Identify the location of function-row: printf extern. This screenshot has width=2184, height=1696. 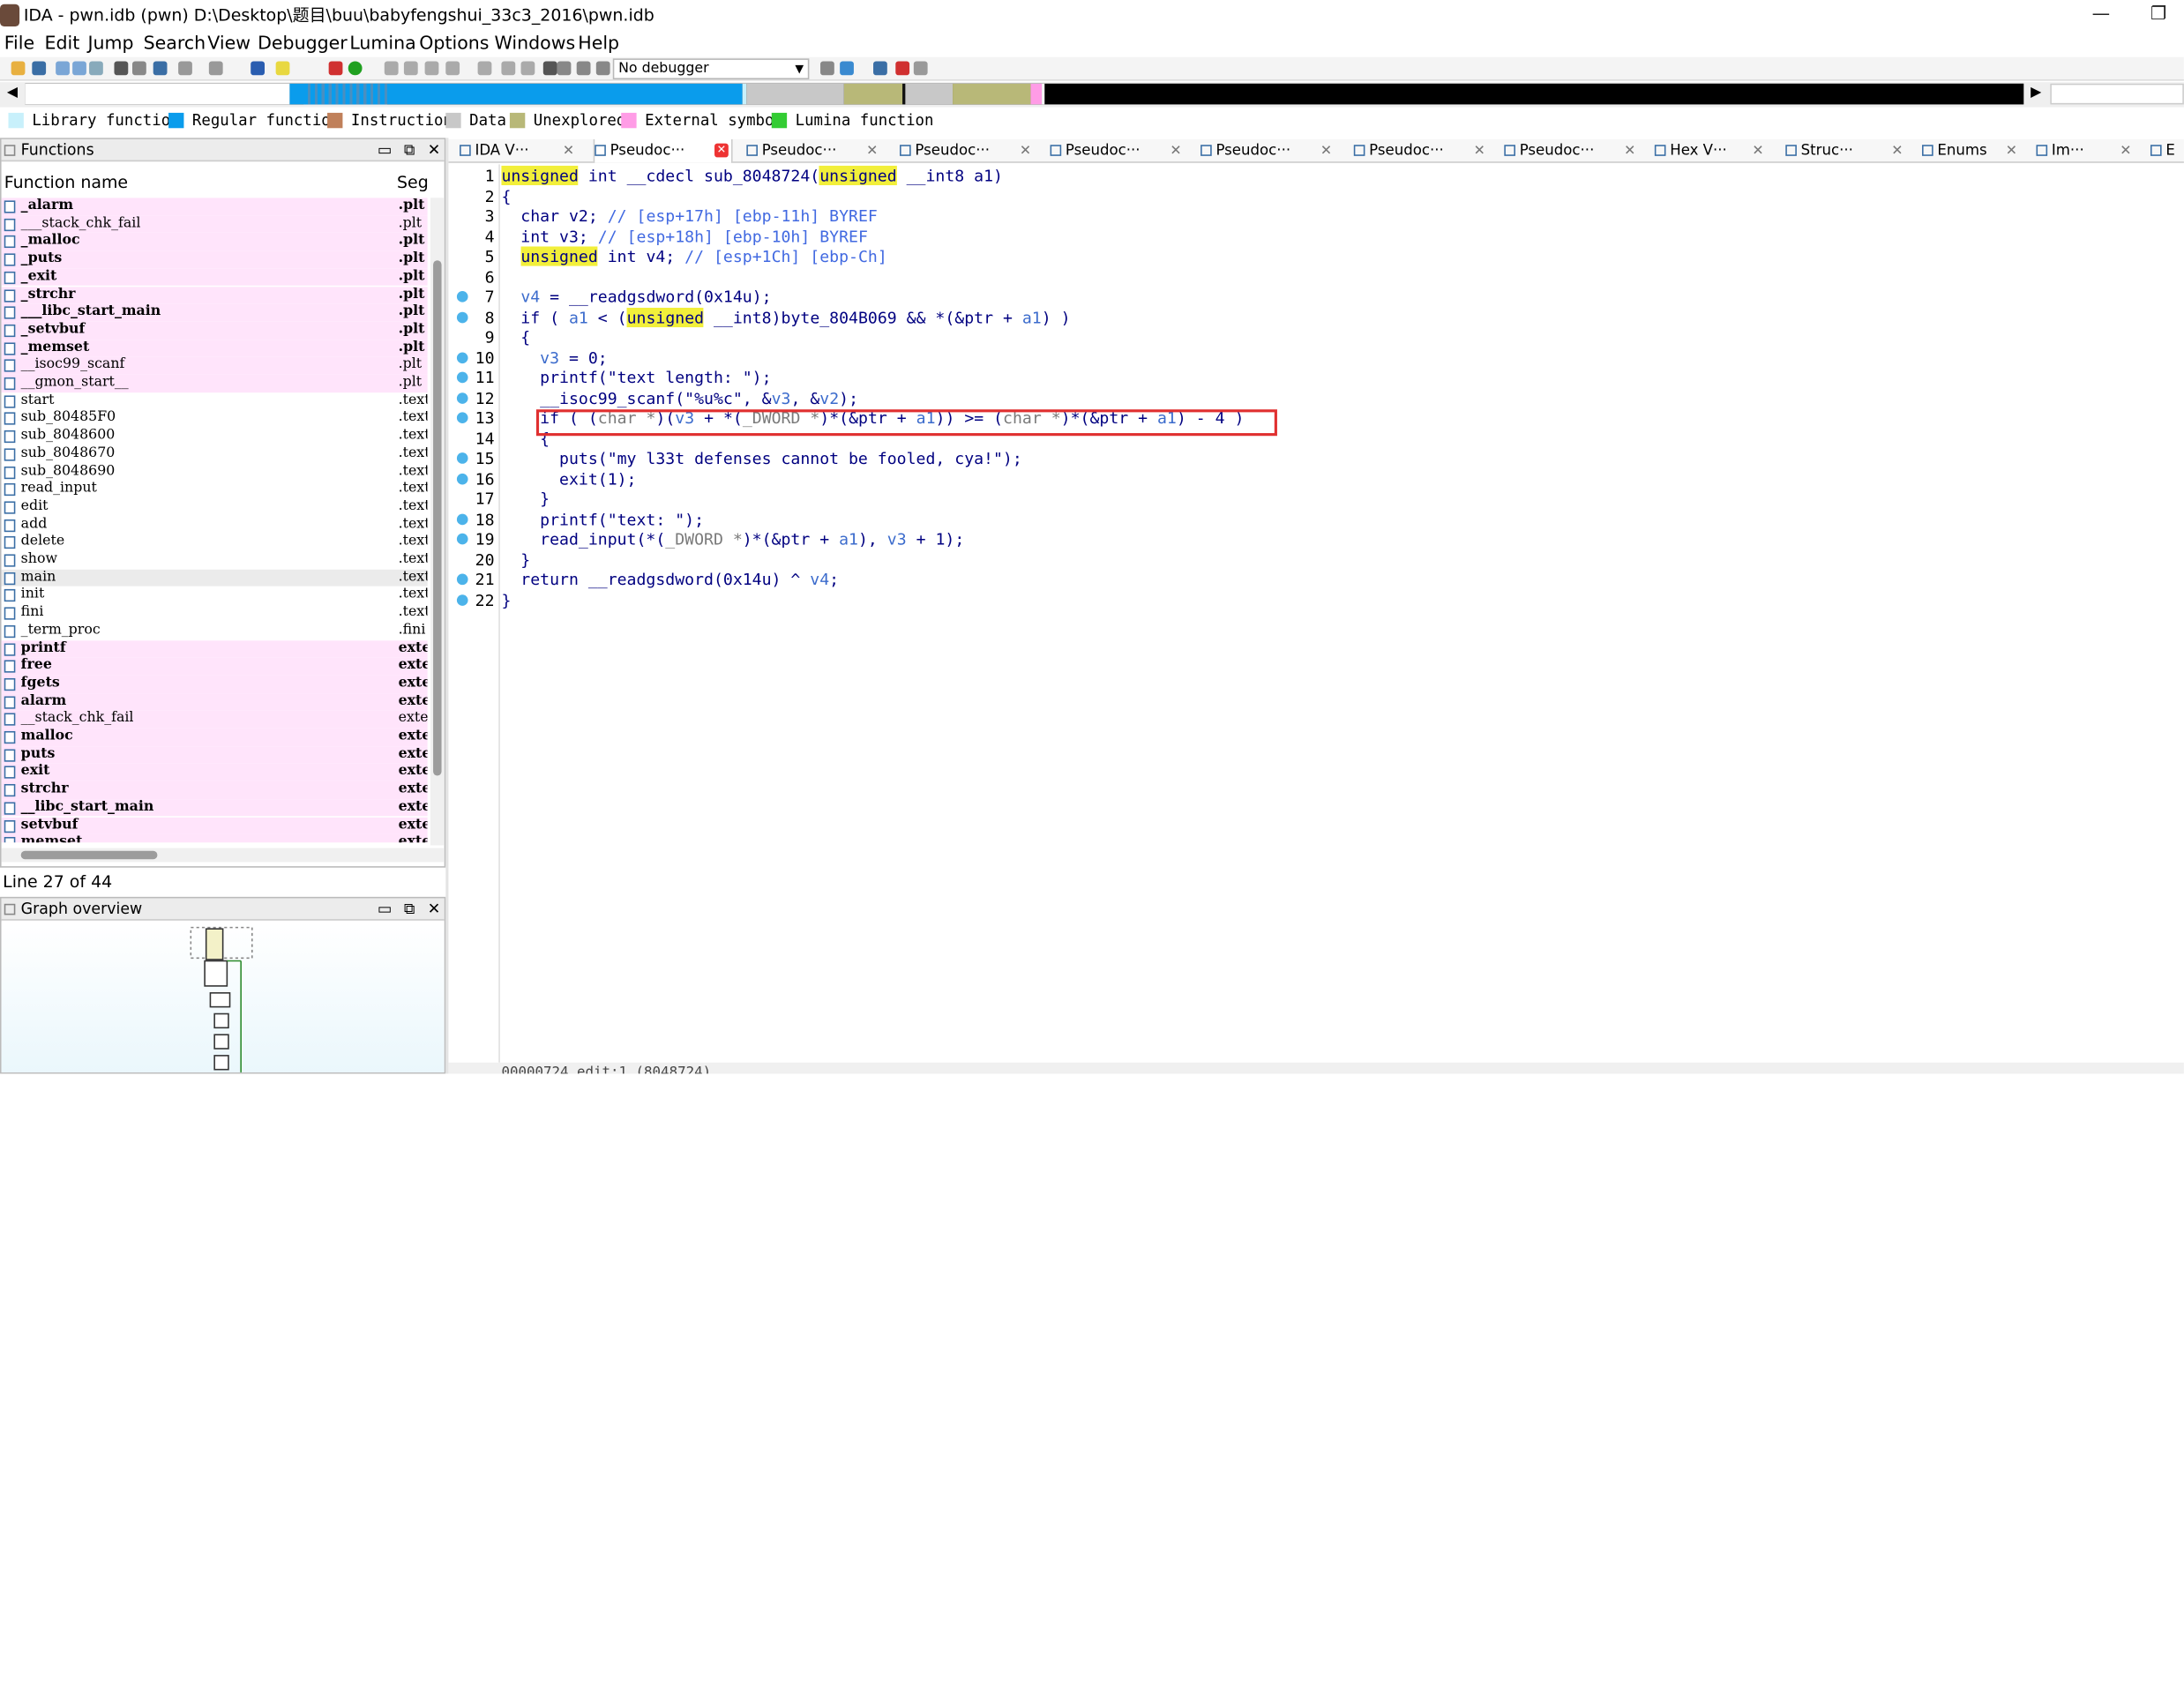
(214, 648).